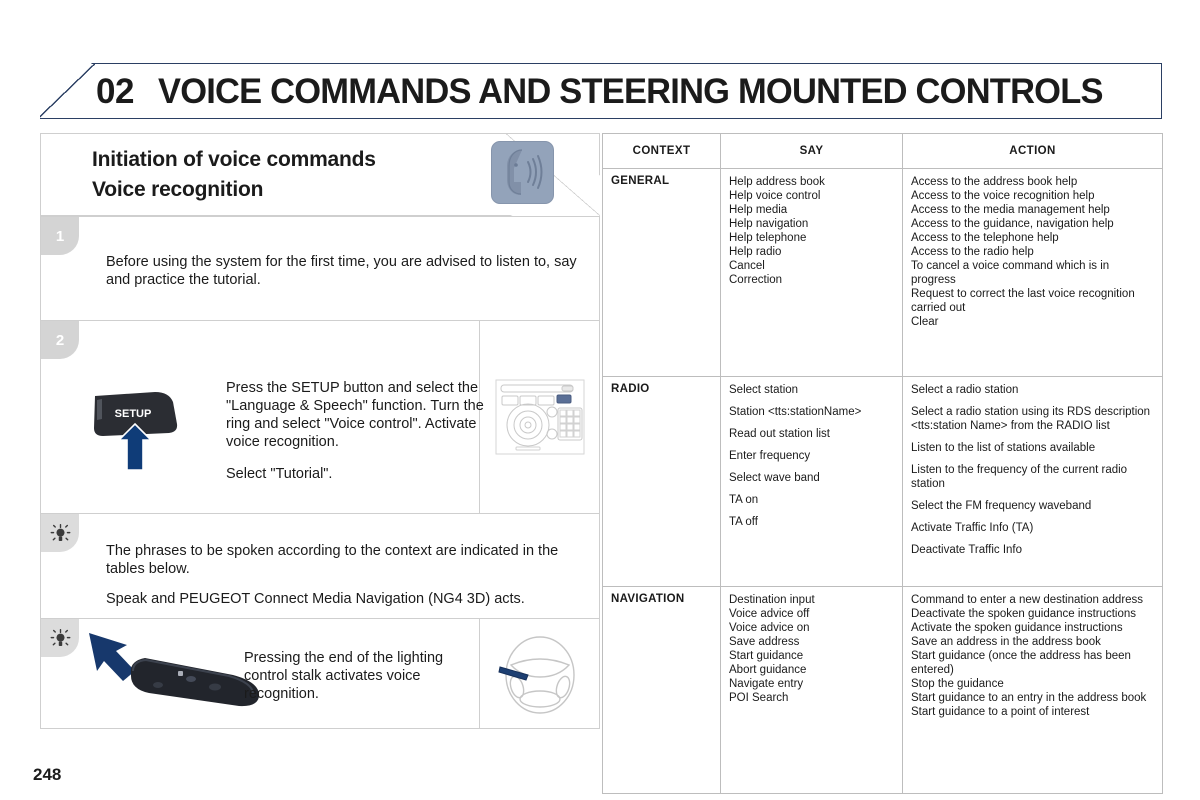 This screenshot has width=1200, height=800. I want to click on context-cell: NAVIGATION, so click(661, 690).